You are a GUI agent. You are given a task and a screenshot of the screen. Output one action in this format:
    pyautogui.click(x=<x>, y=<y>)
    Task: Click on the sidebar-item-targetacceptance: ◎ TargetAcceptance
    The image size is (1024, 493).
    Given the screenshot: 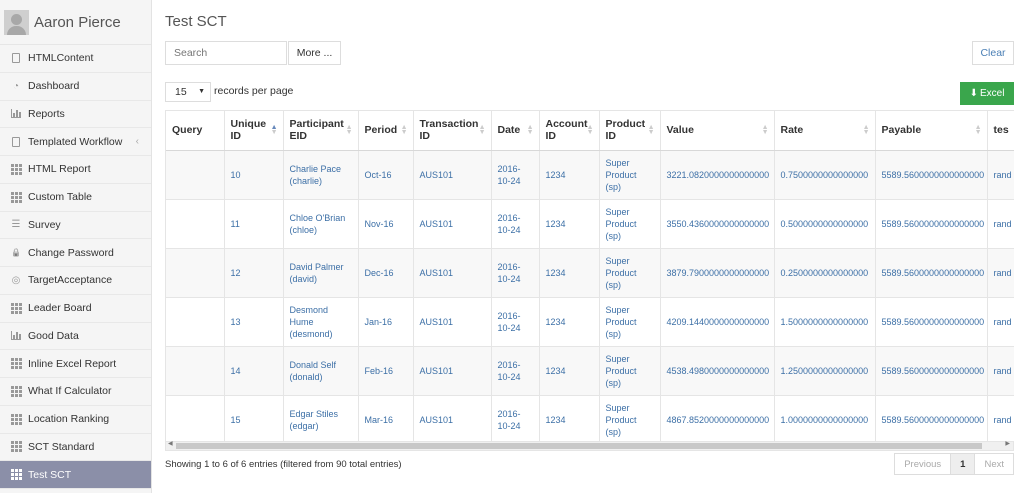 What is the action you would take?
    pyautogui.click(x=75, y=281)
    